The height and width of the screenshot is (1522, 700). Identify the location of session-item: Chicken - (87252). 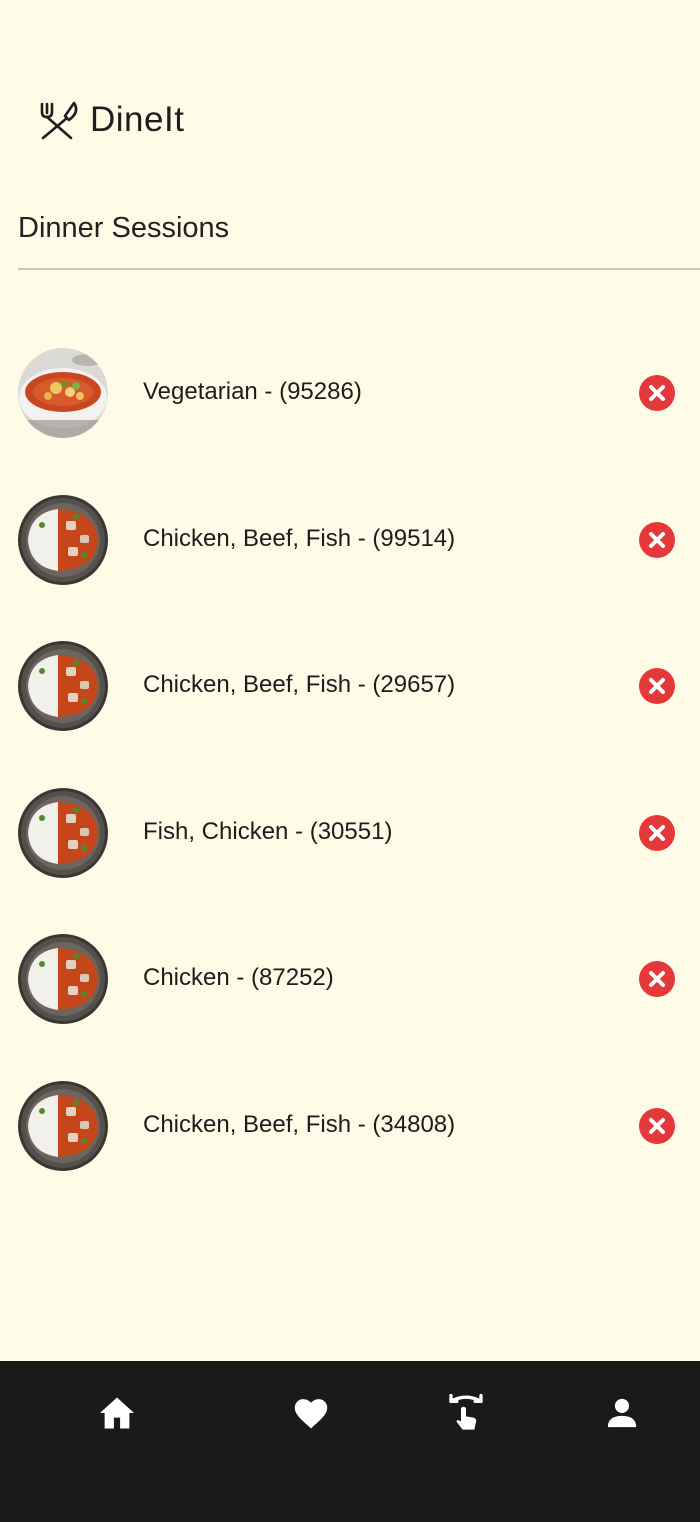
(350, 1005).